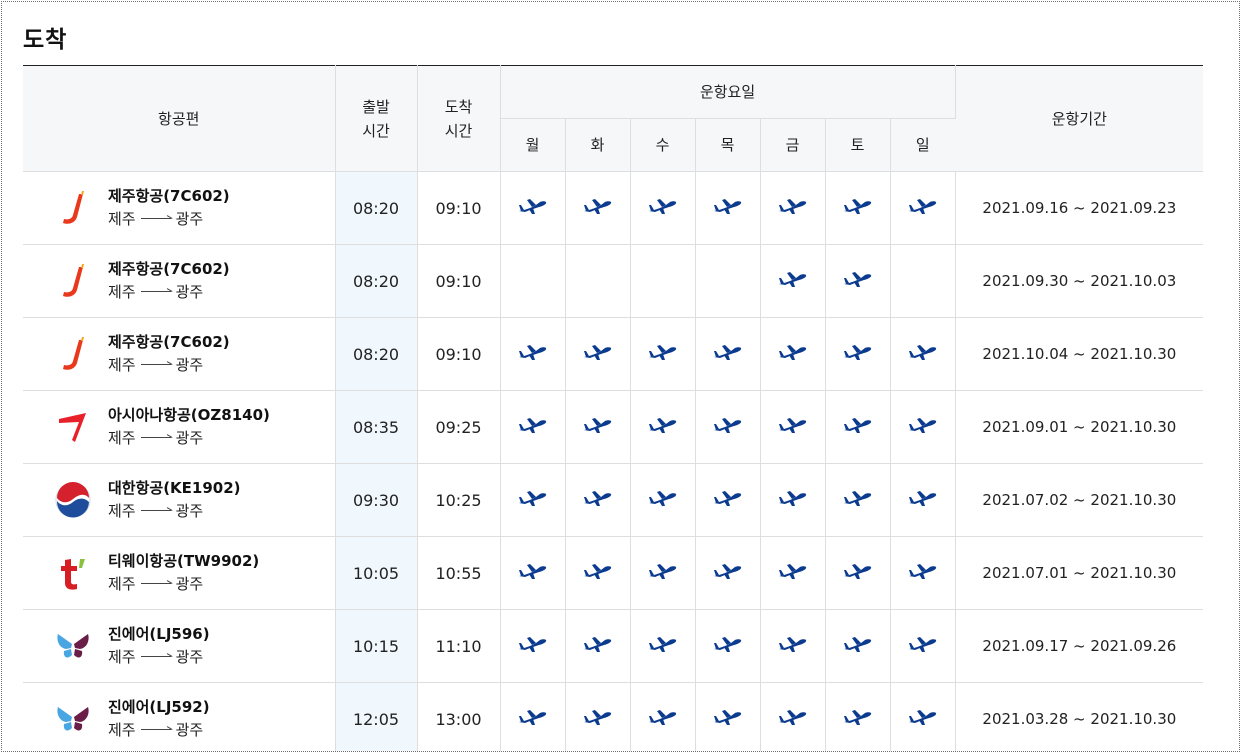  What do you see at coordinates (1079, 716) in the screenshot?
I see `operating-period: 2021.03.28 ~ 2021.10.30` at bounding box center [1079, 716].